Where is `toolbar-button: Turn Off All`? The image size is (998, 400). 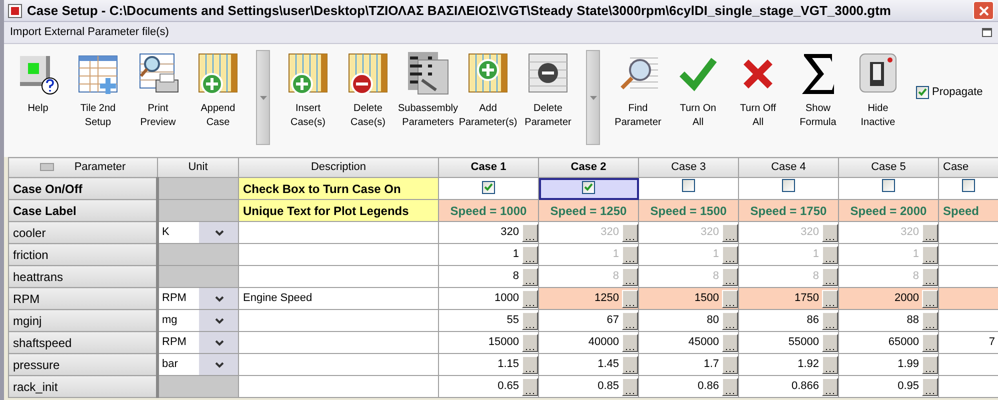 toolbar-button: Turn Off All is located at coordinates (758, 90).